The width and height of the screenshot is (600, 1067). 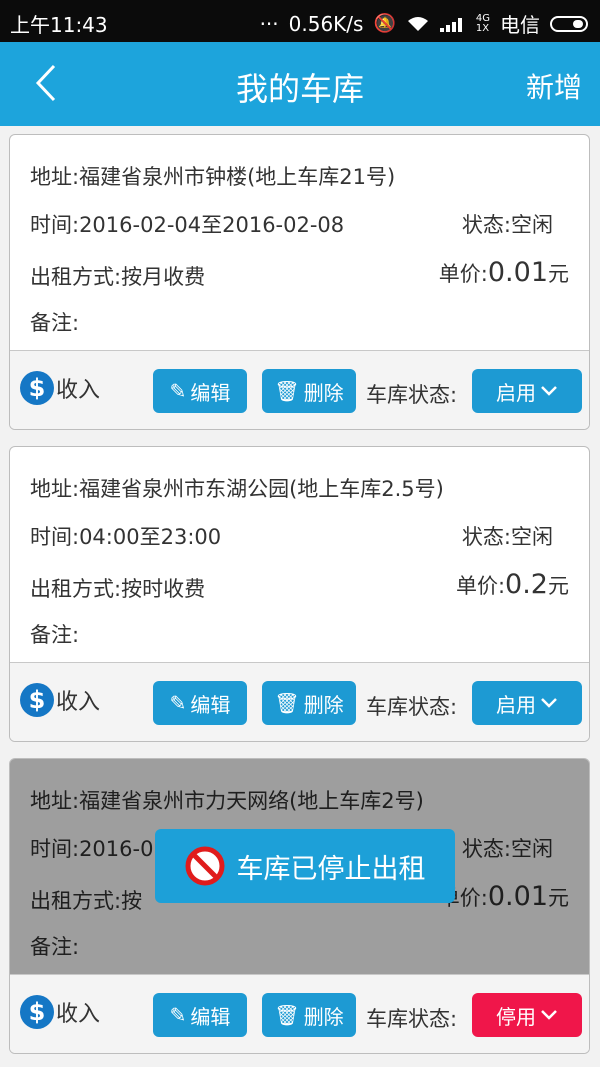 I want to click on page-title: 我的车库, so click(x=299, y=89).